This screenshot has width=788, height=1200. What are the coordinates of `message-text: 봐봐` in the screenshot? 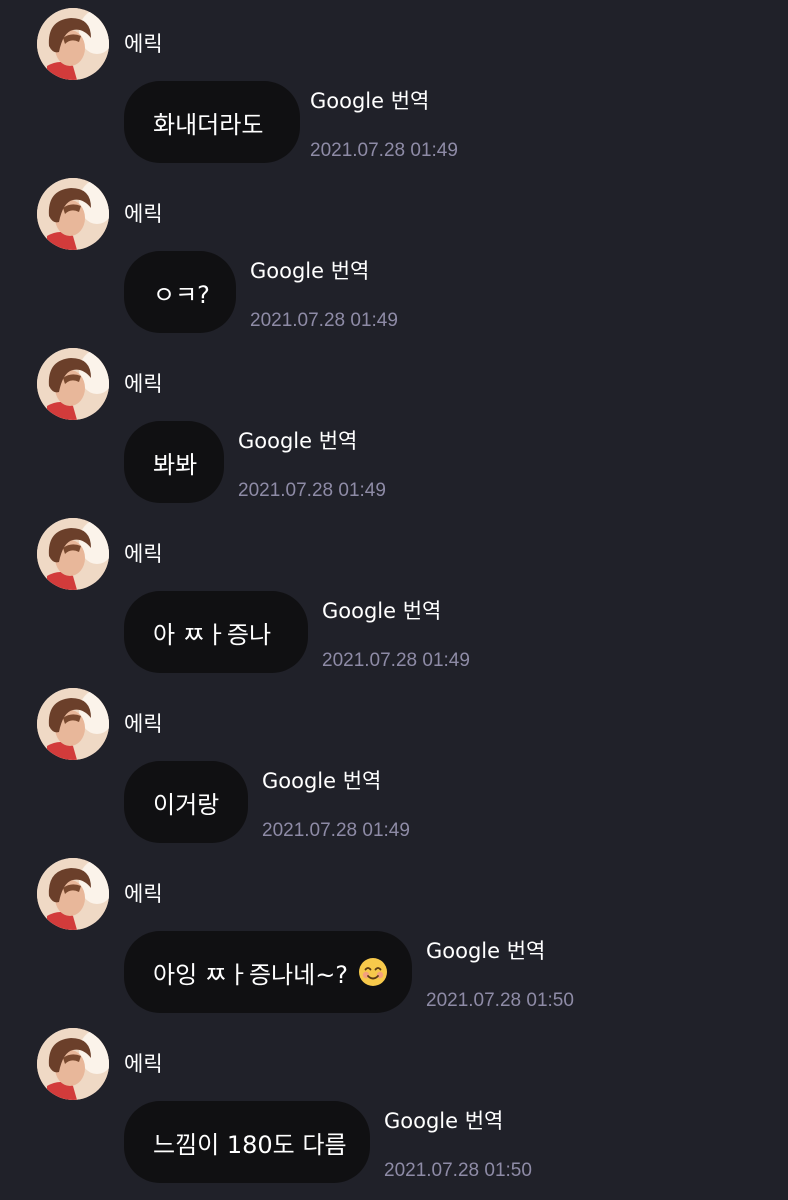 It's located at (175, 464).